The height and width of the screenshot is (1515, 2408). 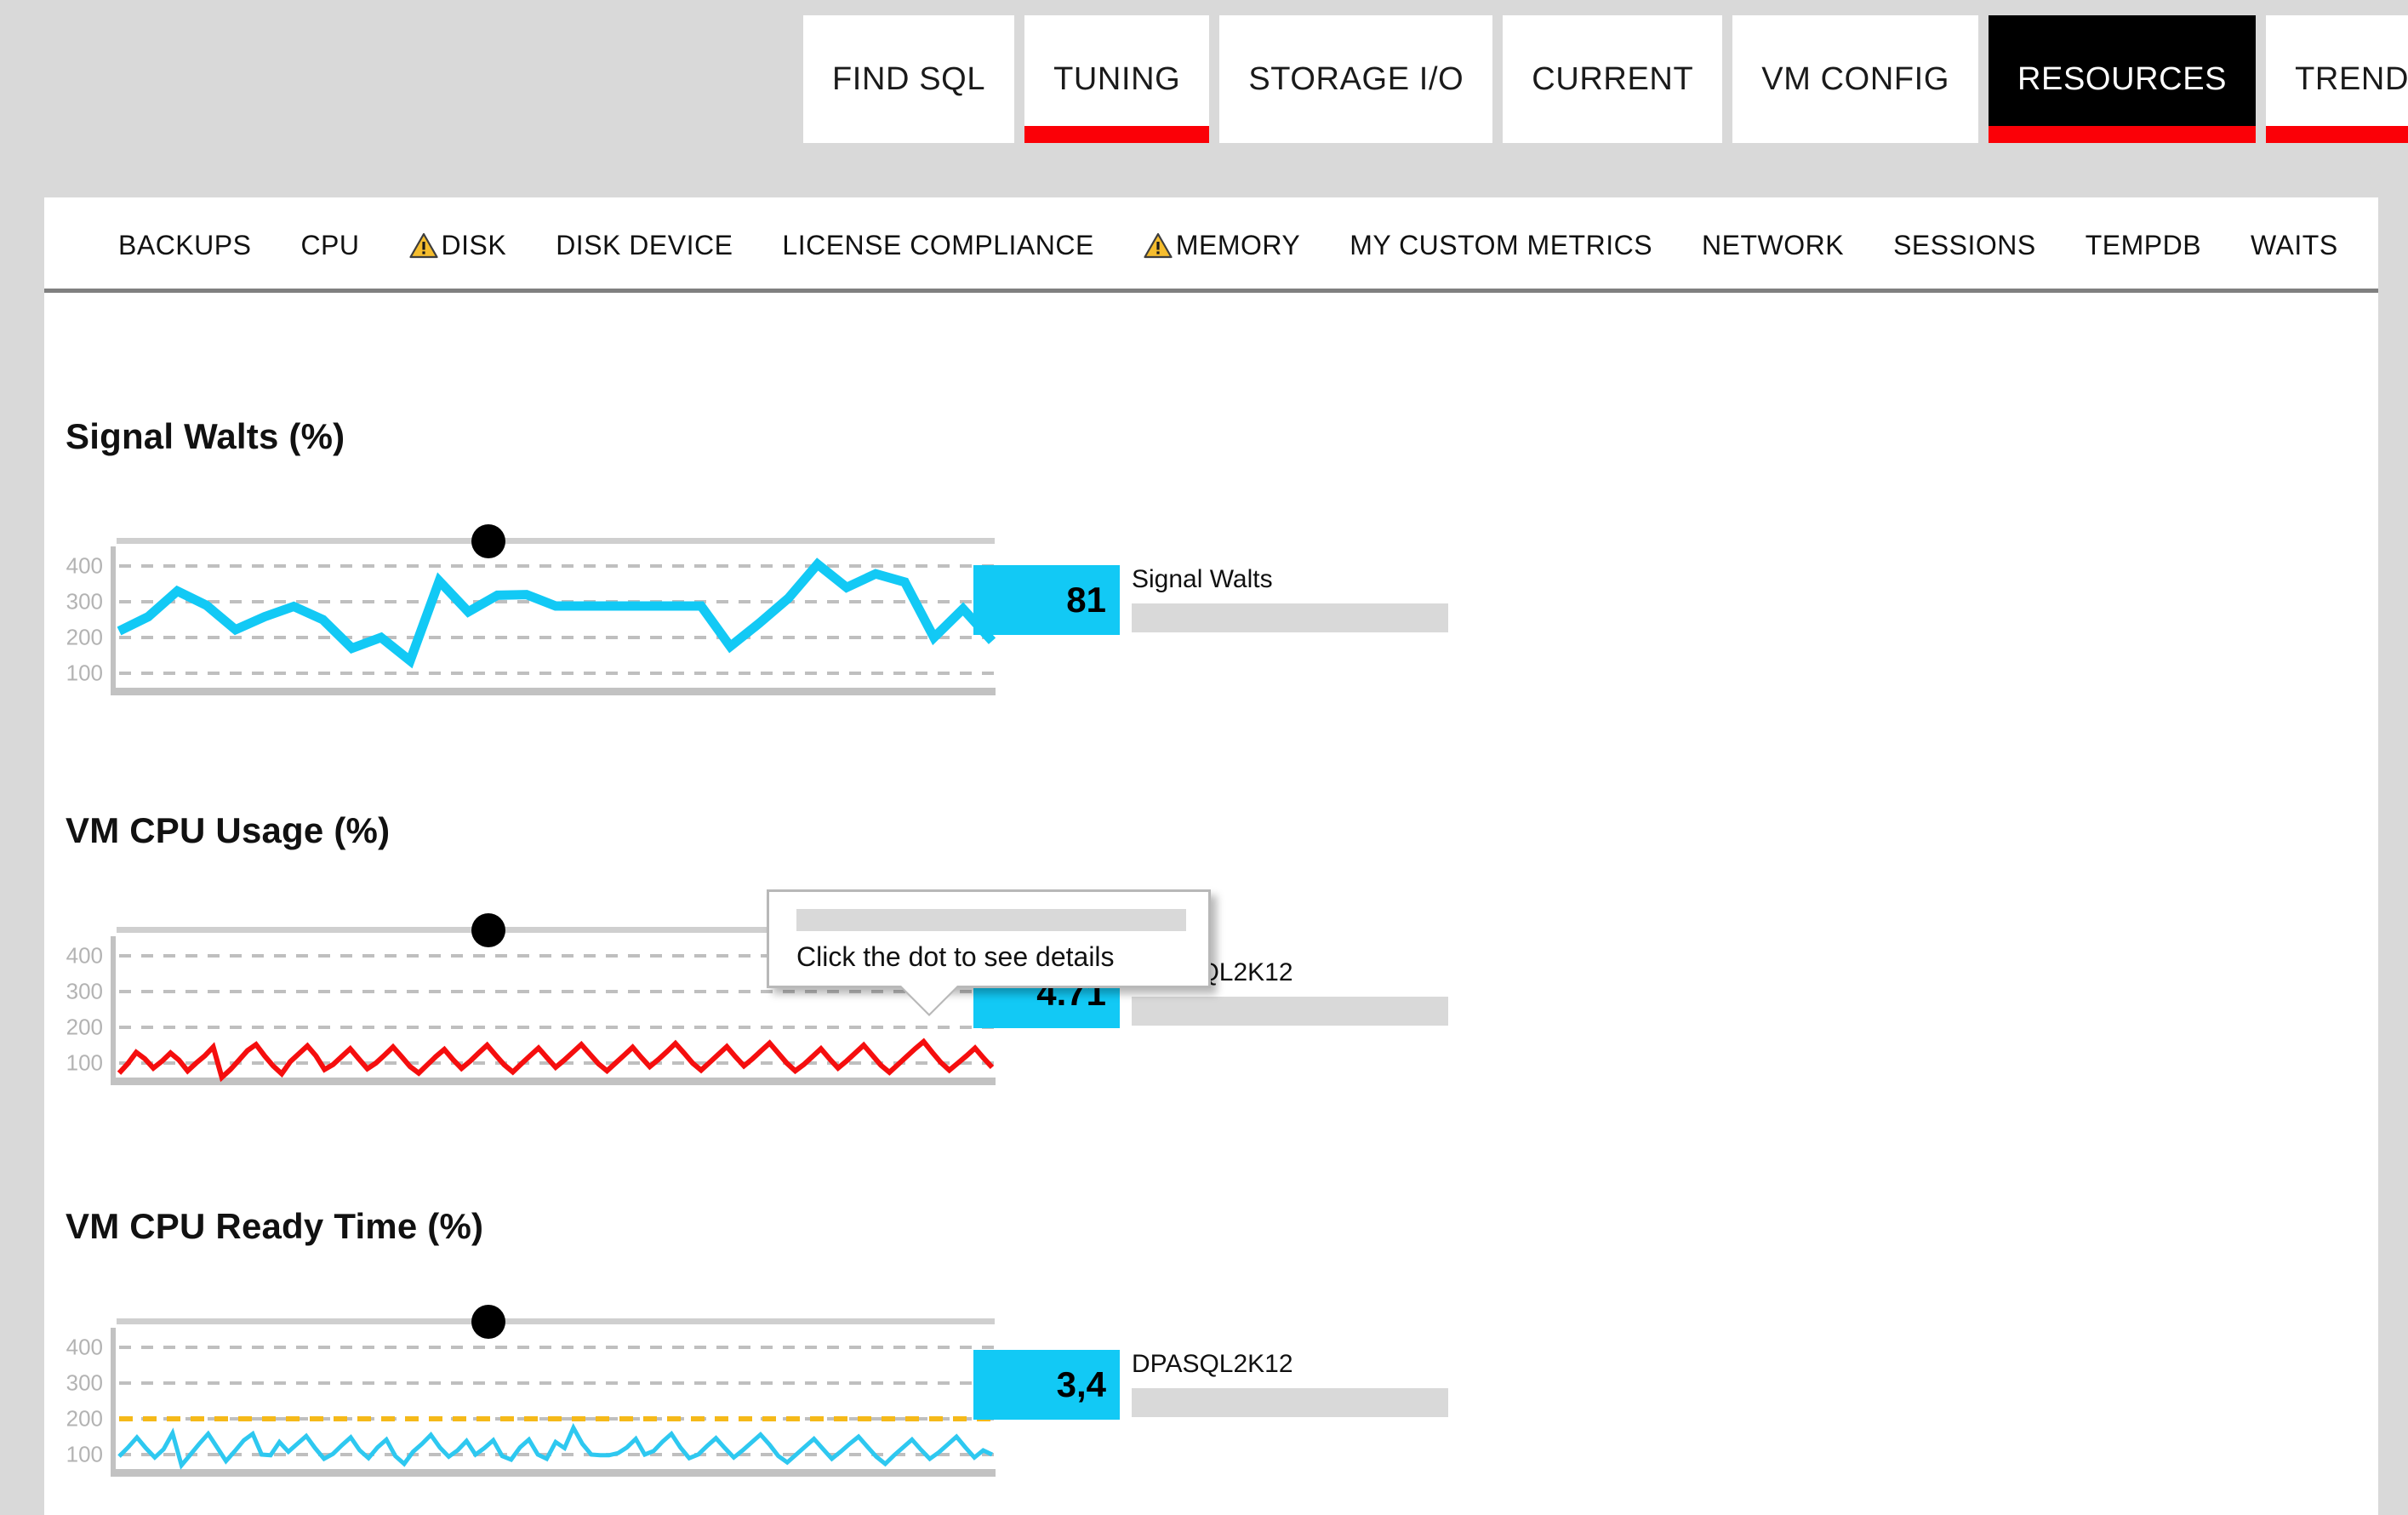 I want to click on sidebar-item-network: NETWORK, so click(x=1773, y=245).